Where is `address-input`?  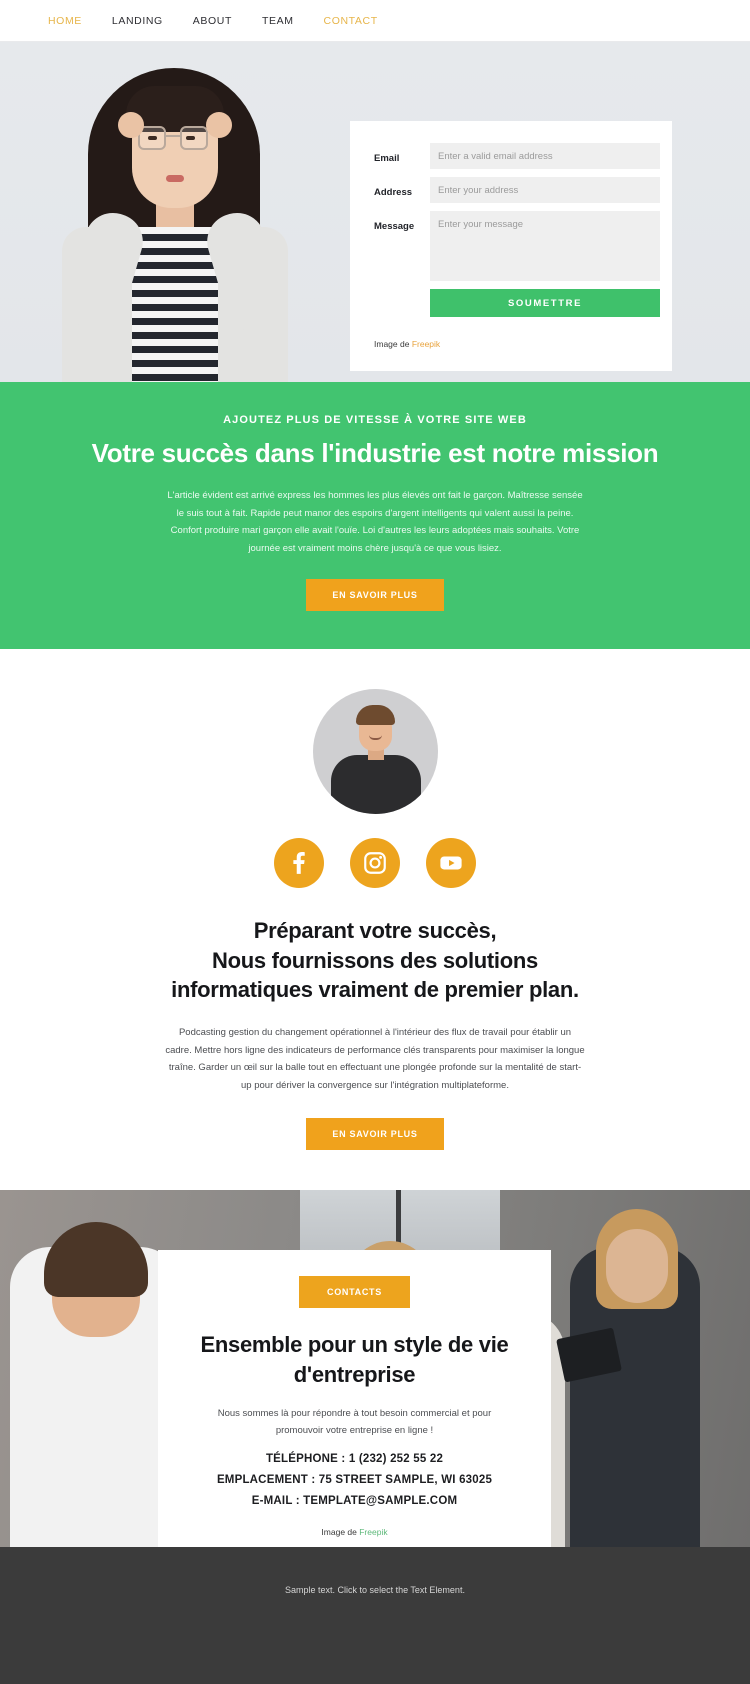
address-input is located at coordinates (545, 190).